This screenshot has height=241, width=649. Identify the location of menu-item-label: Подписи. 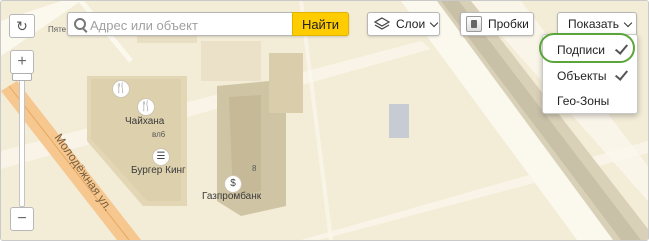
(581, 50).